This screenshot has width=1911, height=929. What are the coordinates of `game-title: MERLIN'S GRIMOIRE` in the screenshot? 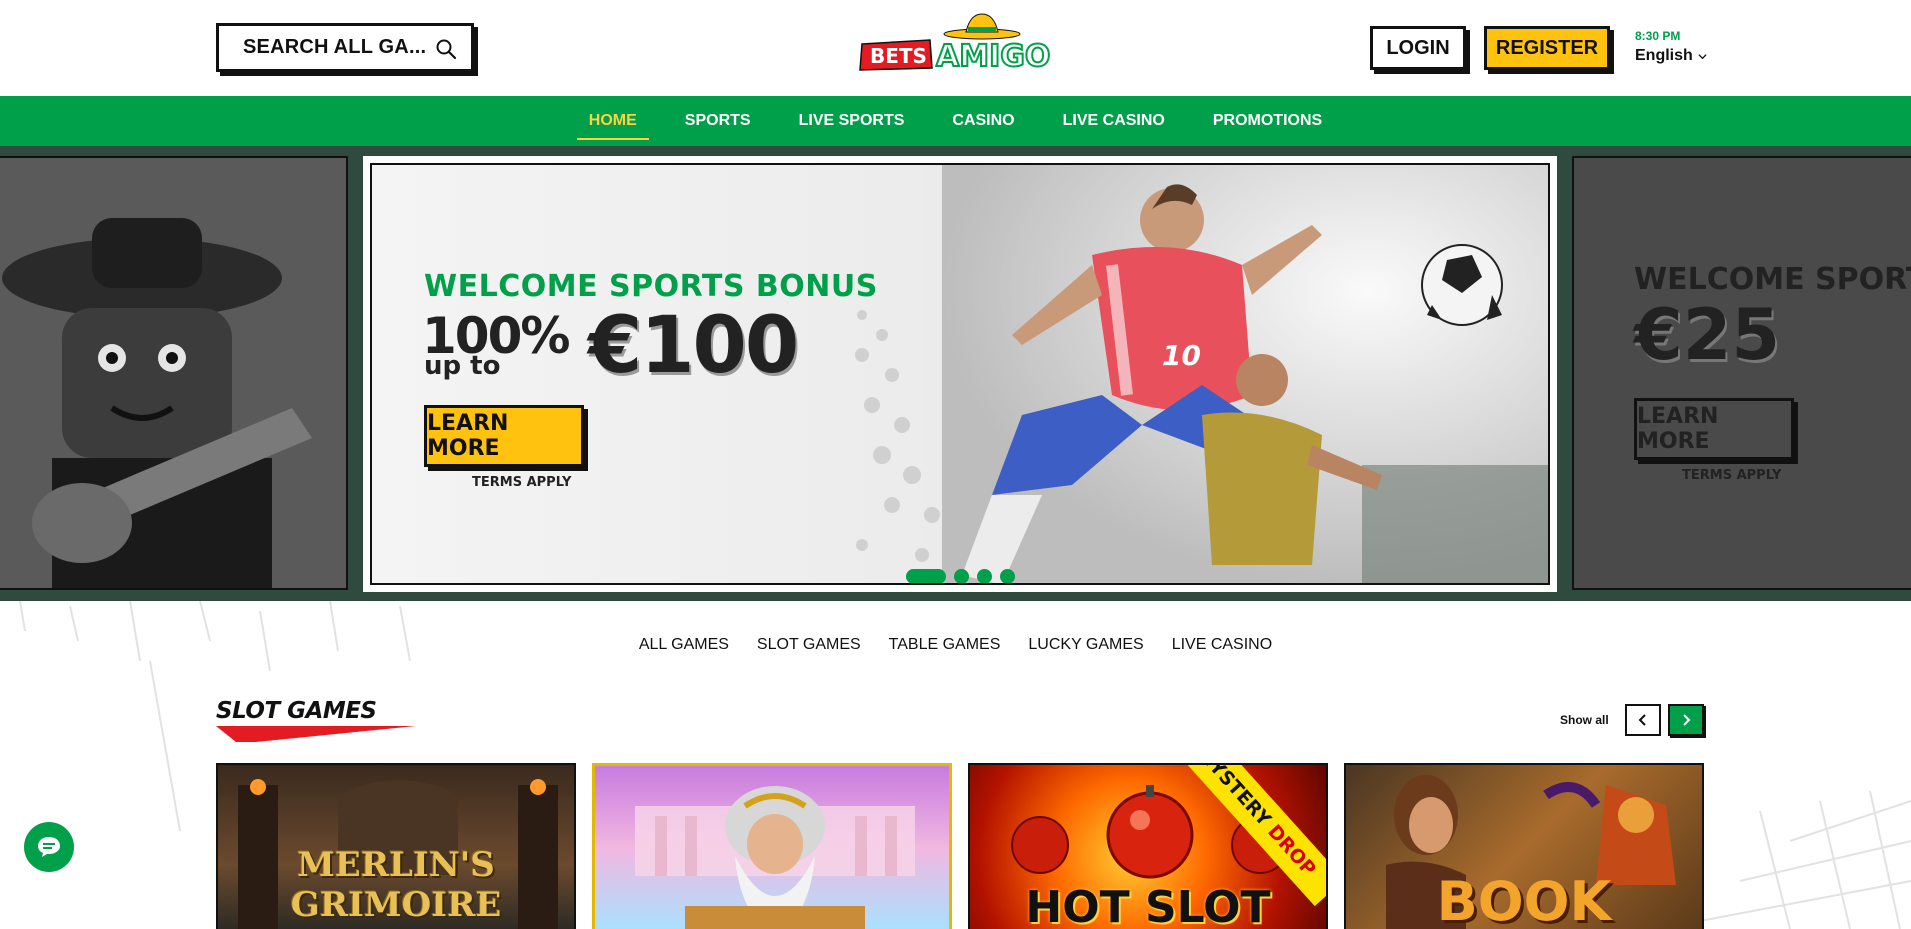 It's located at (396, 885).